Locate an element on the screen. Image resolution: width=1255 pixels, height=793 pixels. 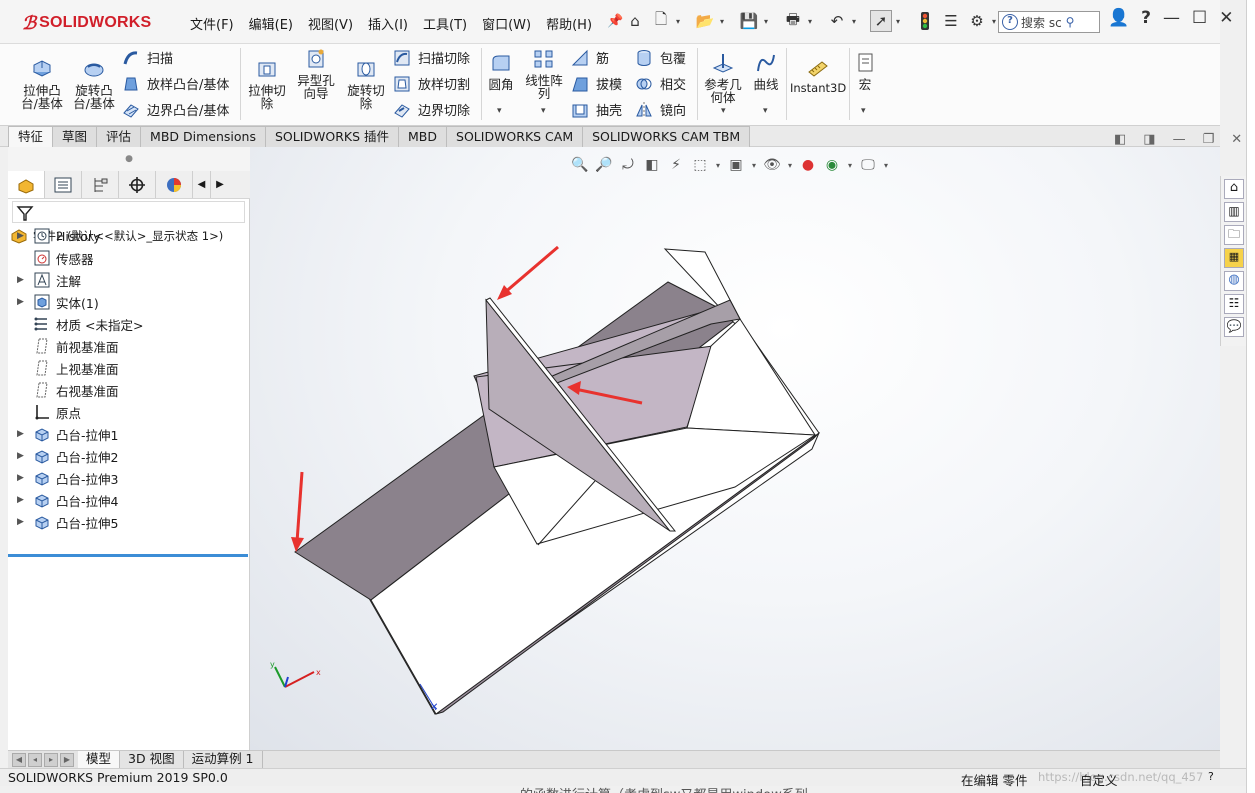
file-properties-icon: ☰ is located at coordinates (951, 21).